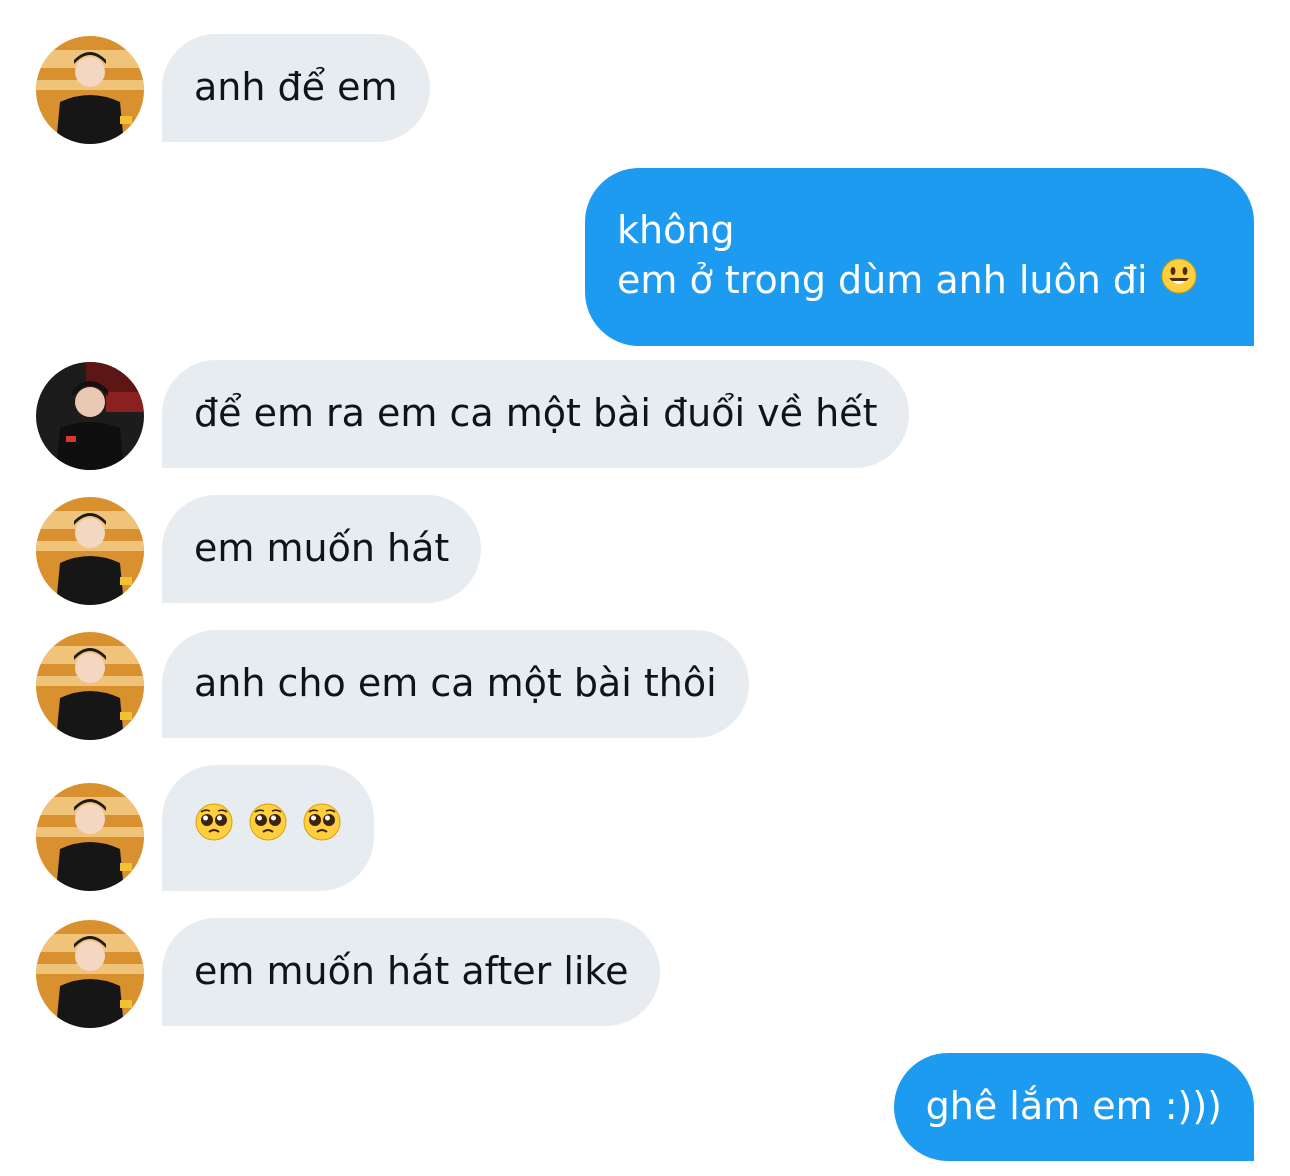 The width and height of the screenshot is (1290, 1176). What do you see at coordinates (676, 230) in the screenshot?
I see `message-text-line: không` at bounding box center [676, 230].